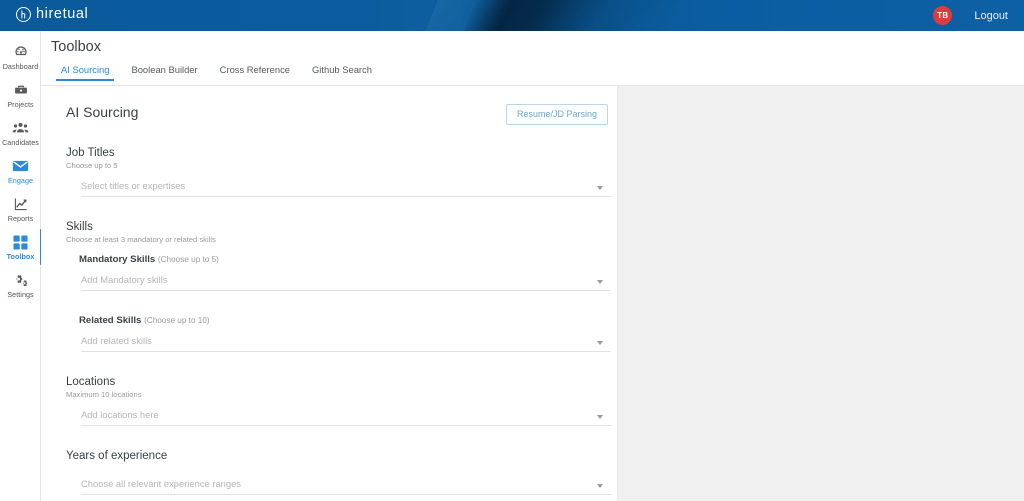  Describe the element at coordinates (991, 16) in the screenshot. I see `logout-button: Logout` at that location.